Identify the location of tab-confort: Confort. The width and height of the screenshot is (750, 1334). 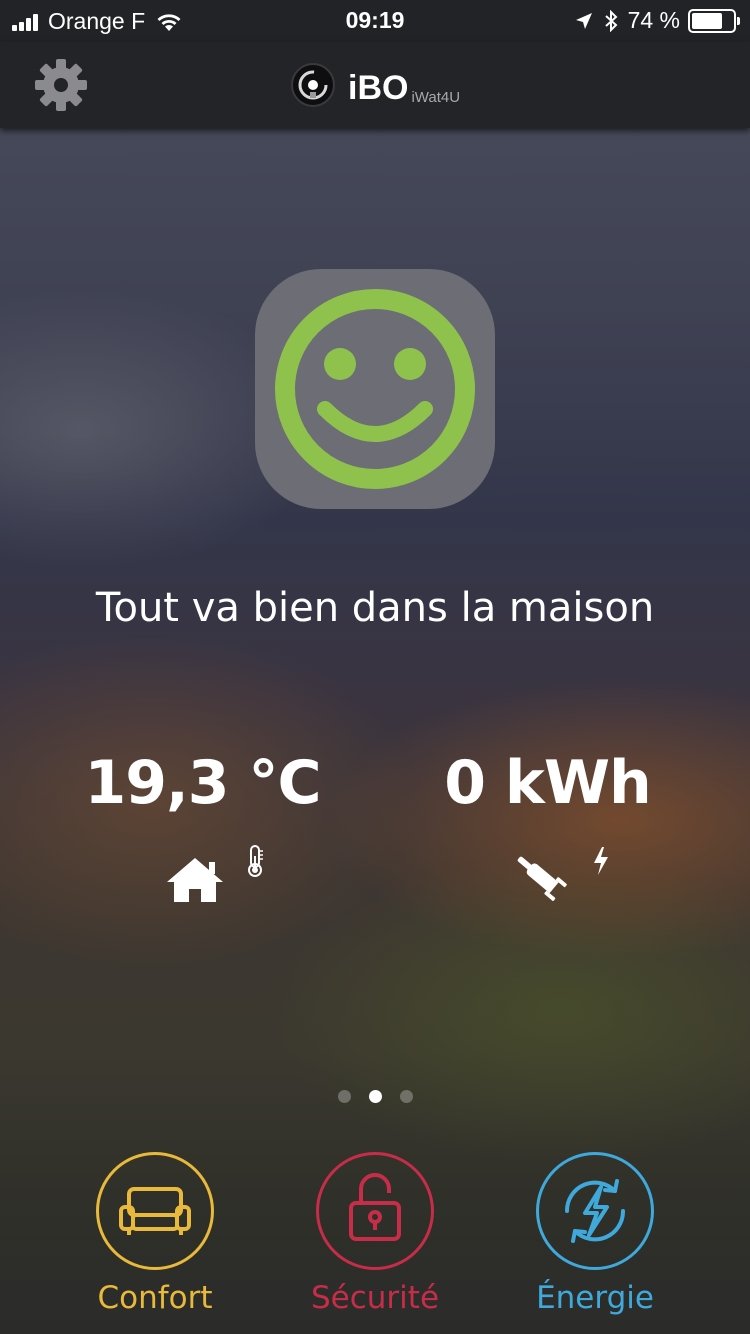
(155, 1234).